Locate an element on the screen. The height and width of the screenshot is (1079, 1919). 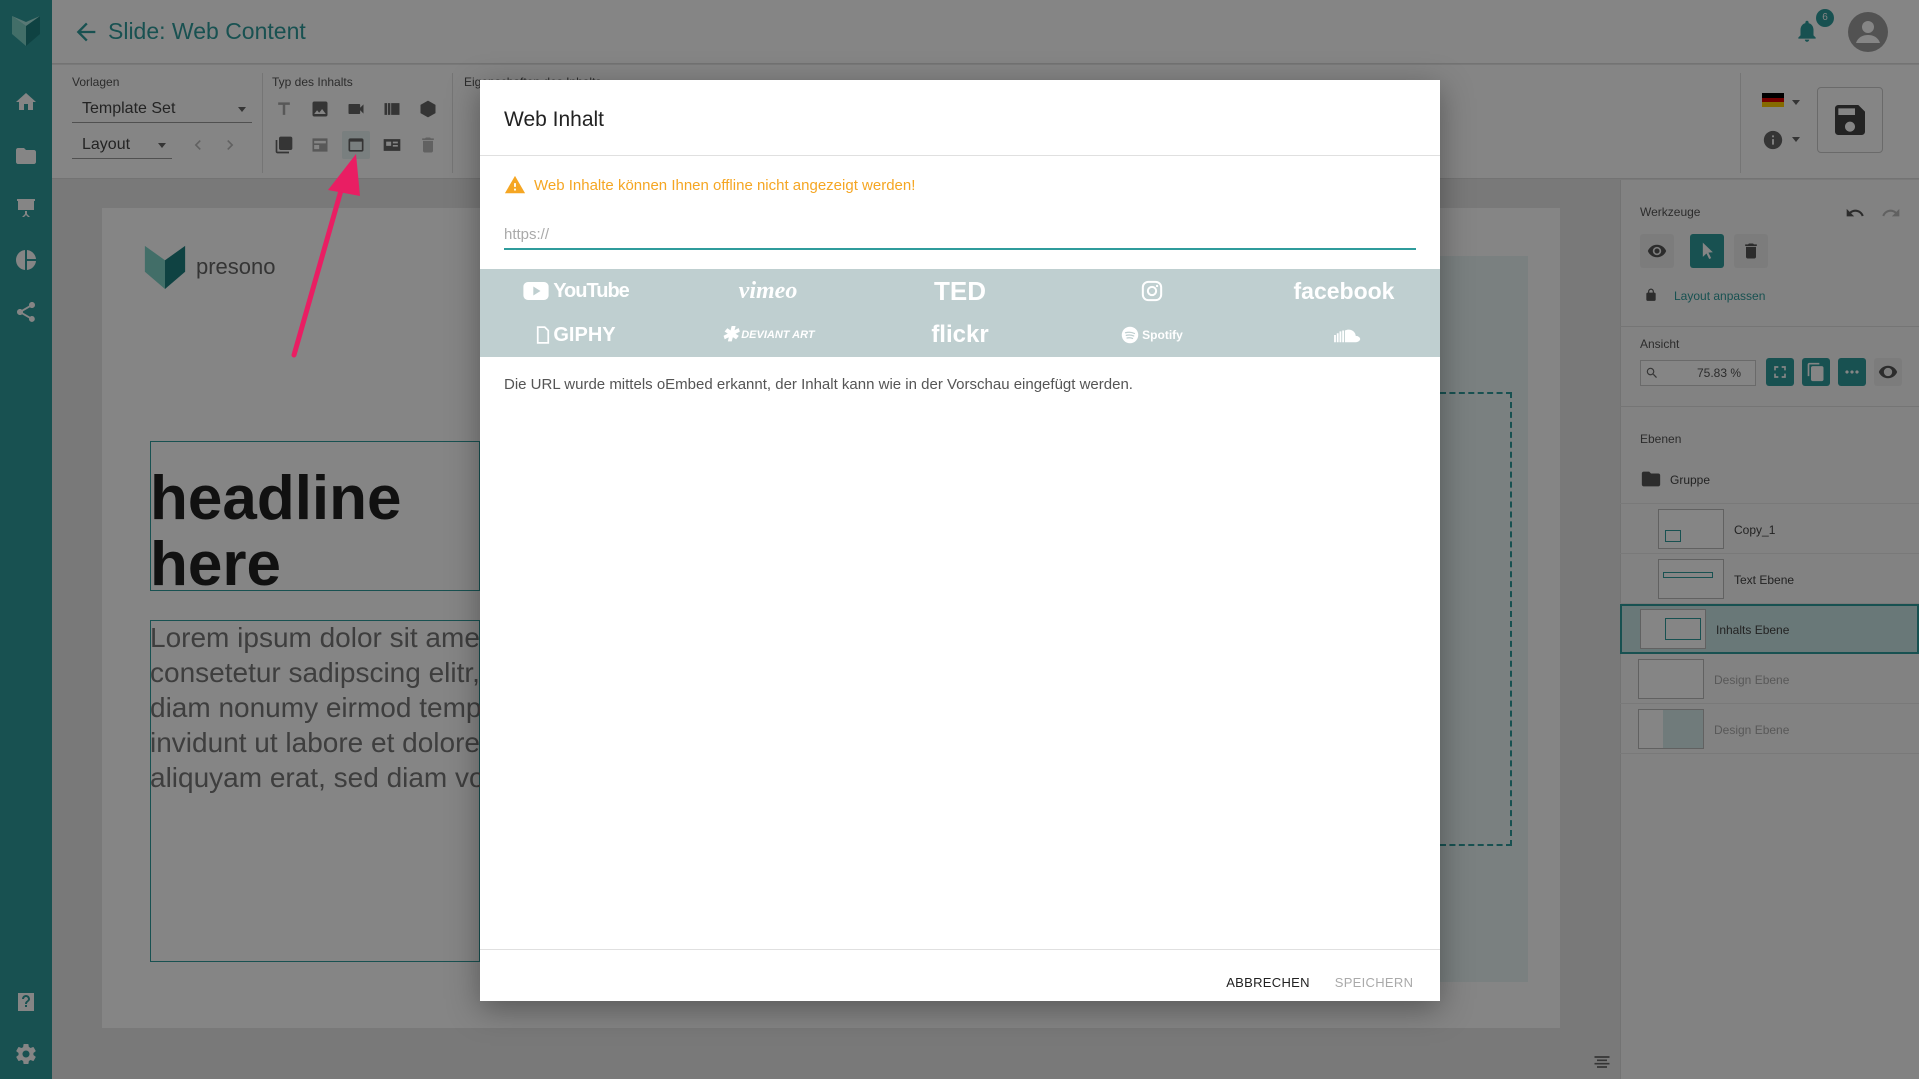
youtube-play-icon is located at coordinates (536, 291).